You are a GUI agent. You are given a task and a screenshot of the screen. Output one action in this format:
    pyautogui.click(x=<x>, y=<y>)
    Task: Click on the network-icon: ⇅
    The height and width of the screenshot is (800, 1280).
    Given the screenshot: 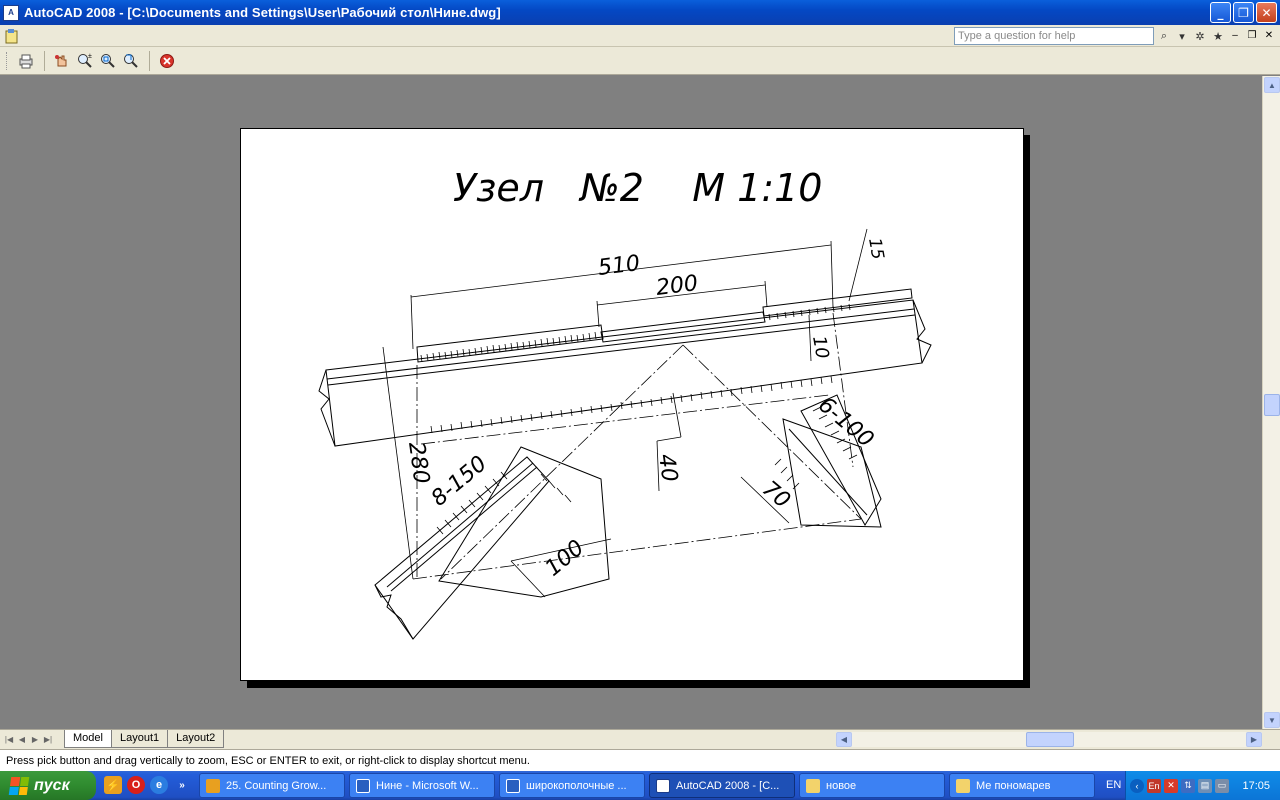 What is the action you would take?
    pyautogui.click(x=1188, y=785)
    